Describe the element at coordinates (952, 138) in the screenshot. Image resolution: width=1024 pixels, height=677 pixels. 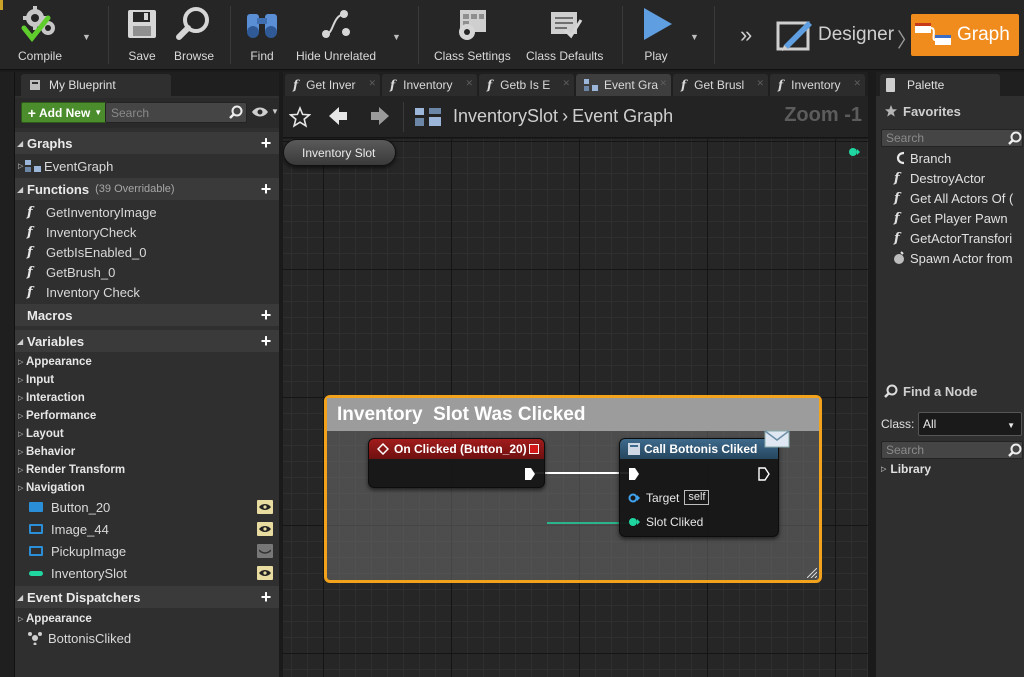
I see `favorites-search-input` at that location.